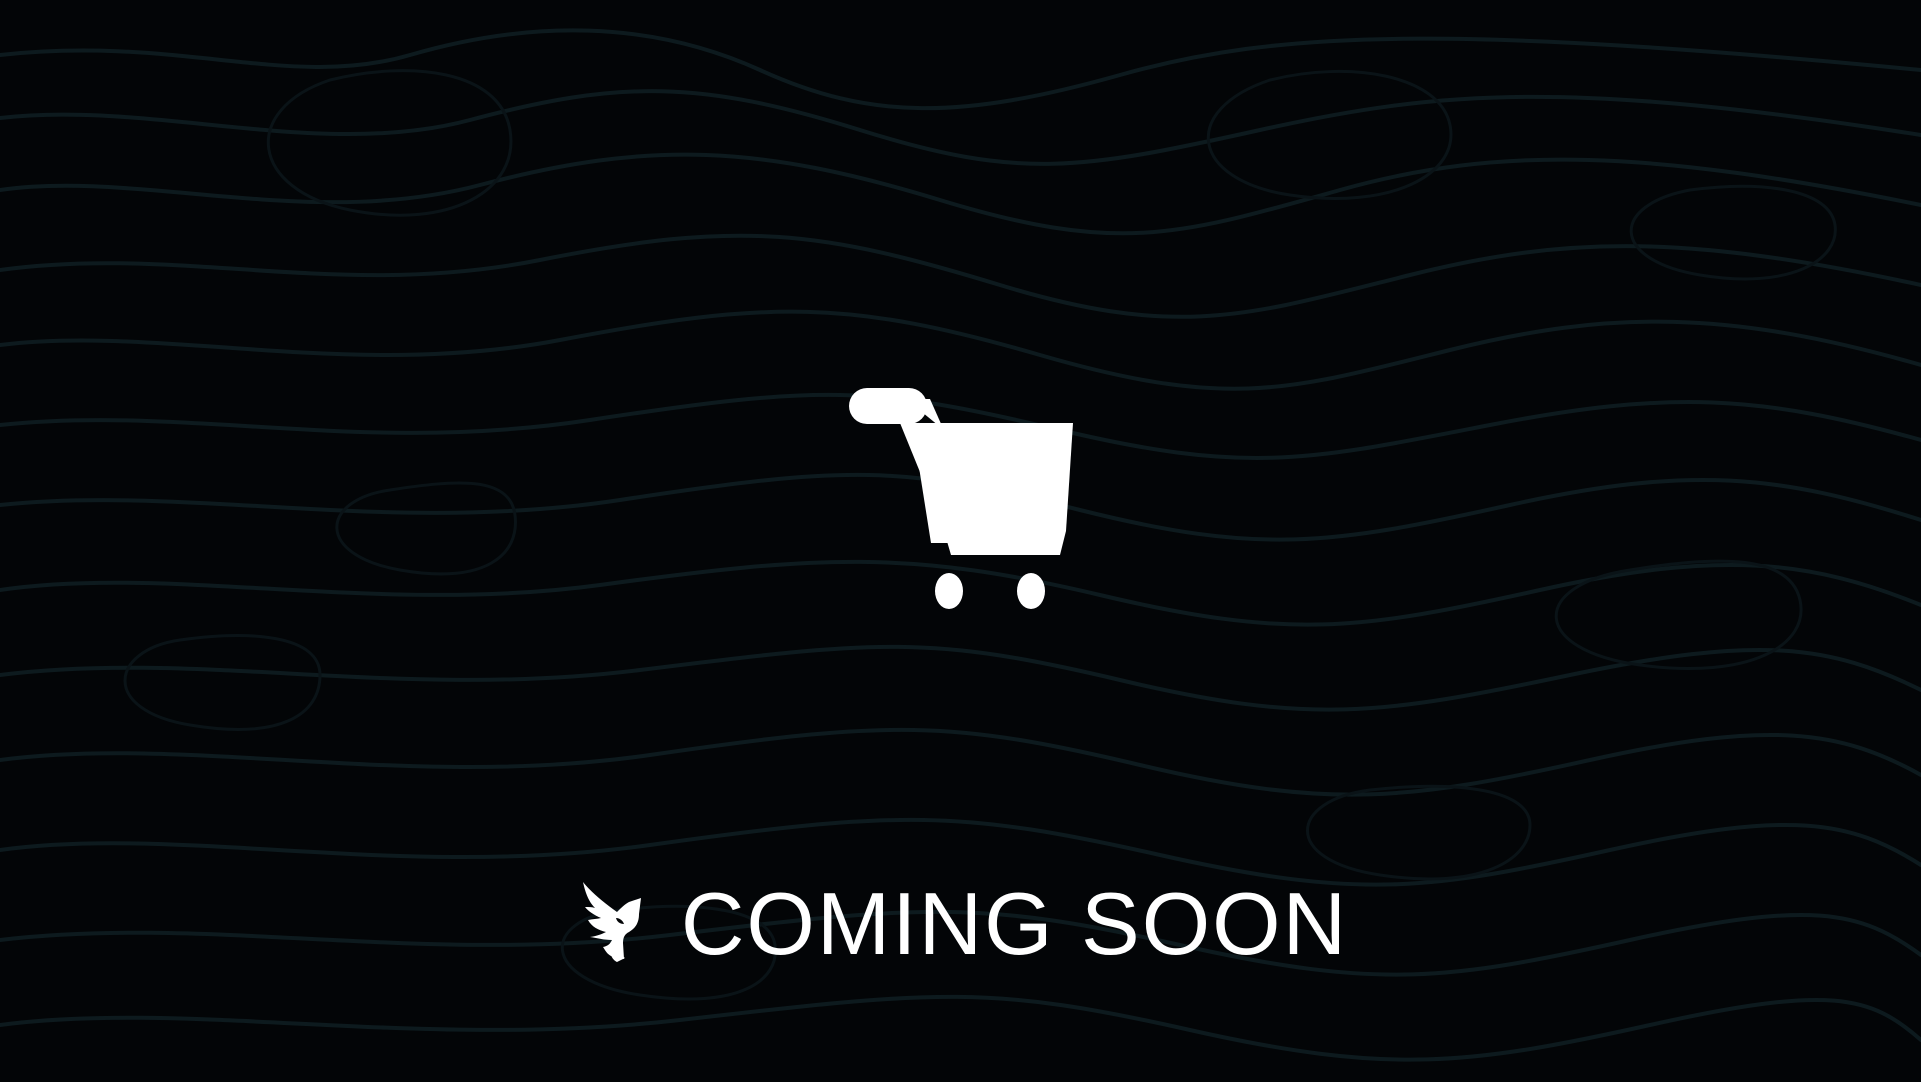 Image resolution: width=1921 pixels, height=1082 pixels. Describe the element at coordinates (961, 498) in the screenshot. I see `shopping-cart-icon` at that location.